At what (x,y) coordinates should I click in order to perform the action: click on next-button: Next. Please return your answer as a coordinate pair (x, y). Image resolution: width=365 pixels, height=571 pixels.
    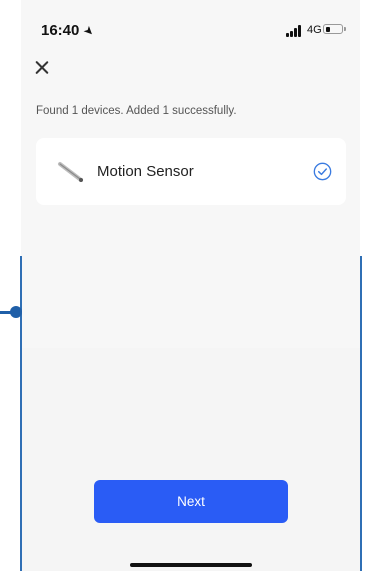
    Looking at the image, I should click on (191, 501).